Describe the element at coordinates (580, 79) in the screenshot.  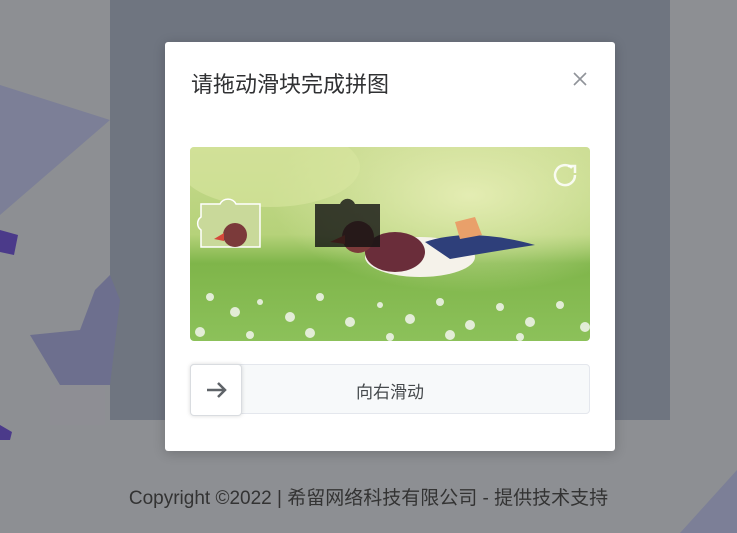
I see `close-icon` at that location.